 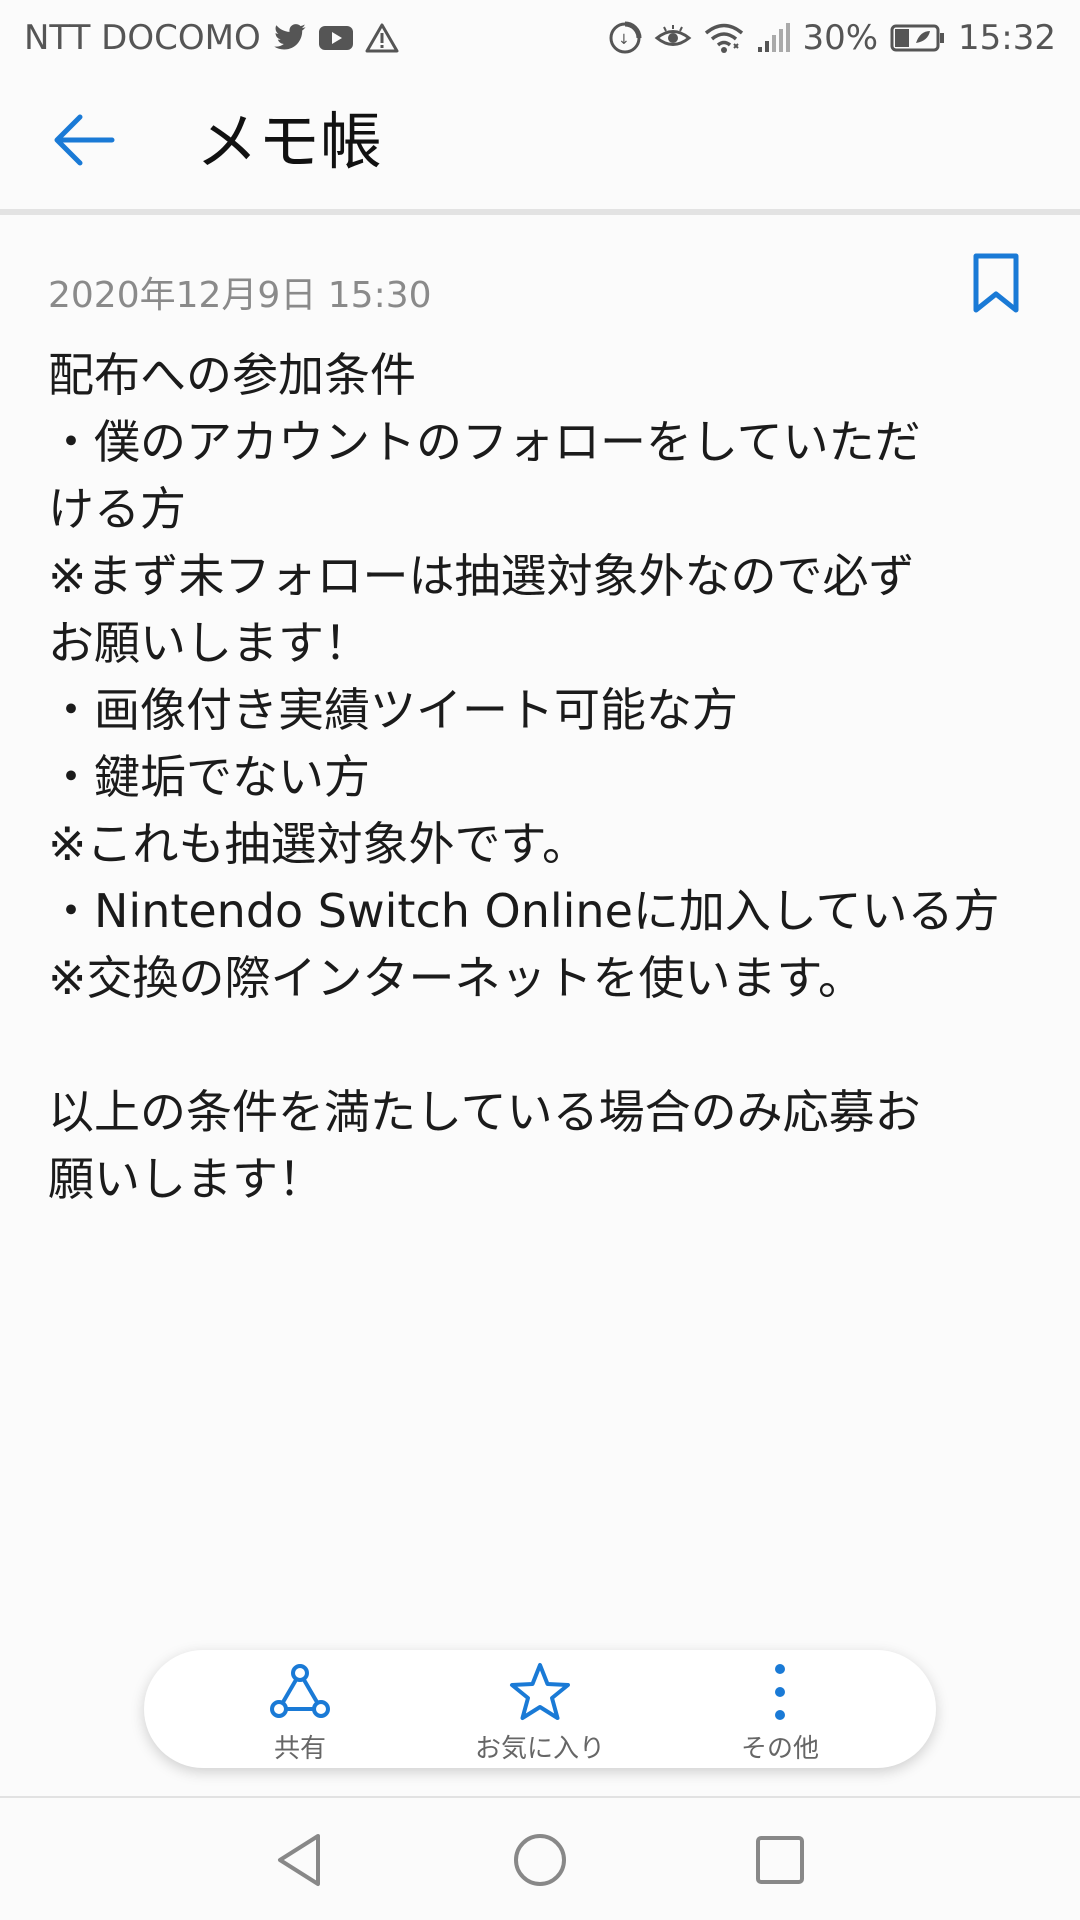 What do you see at coordinates (484, 1112) in the screenshot?
I see `note-line: 以上の条件を満たしている場合のみ応募お` at bounding box center [484, 1112].